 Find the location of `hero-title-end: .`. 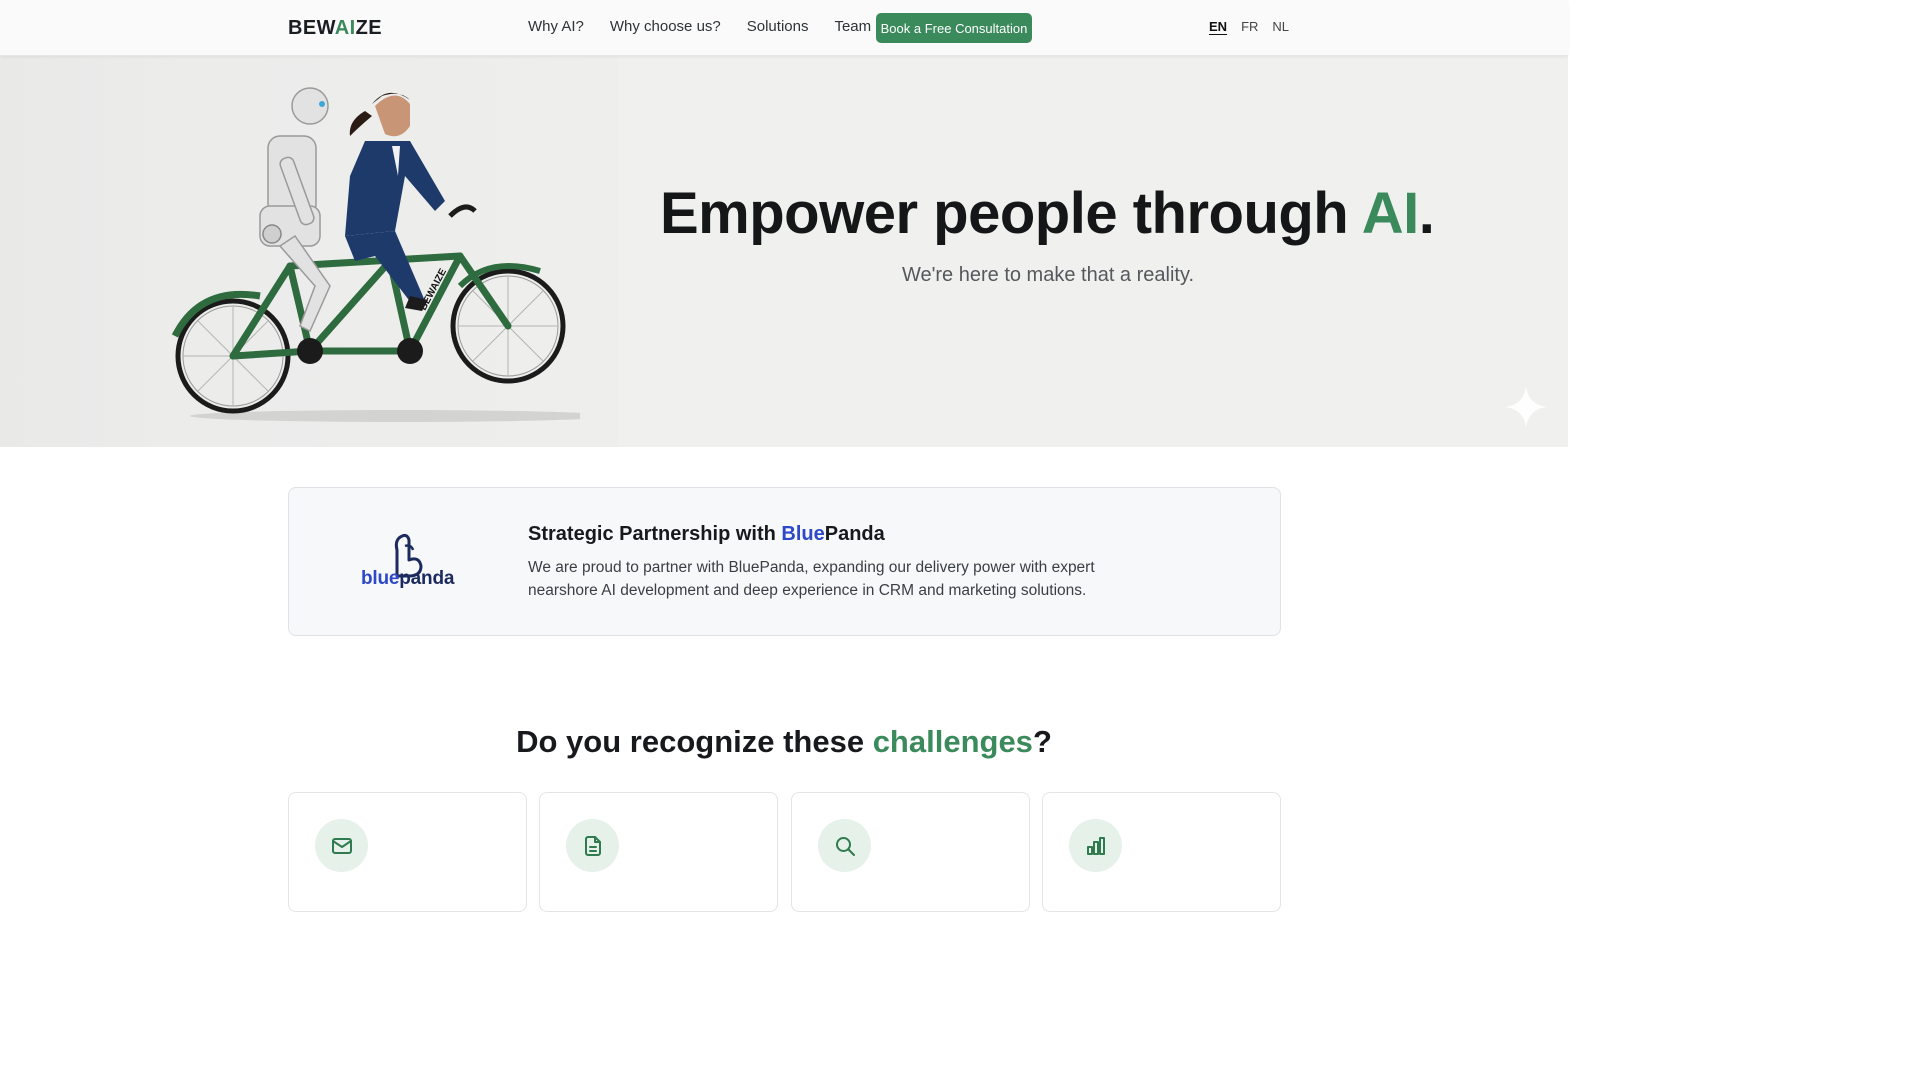

hero-title-end: . is located at coordinates (1426, 213).